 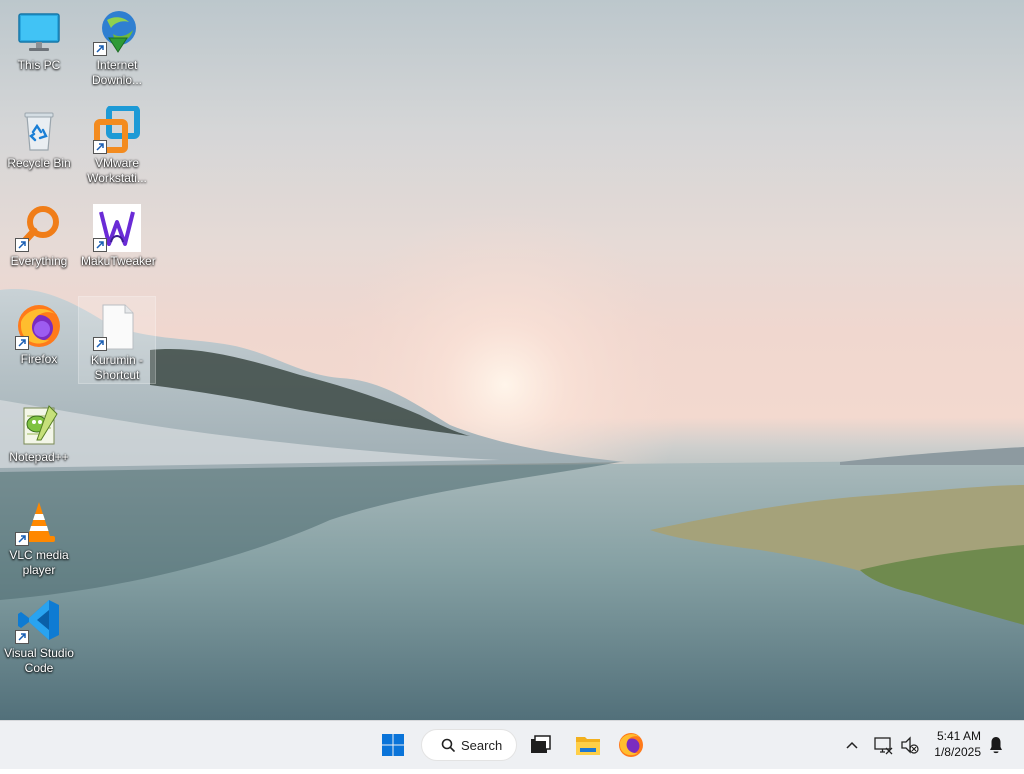 What do you see at coordinates (117, 129) in the screenshot?
I see `vmware-icon` at bounding box center [117, 129].